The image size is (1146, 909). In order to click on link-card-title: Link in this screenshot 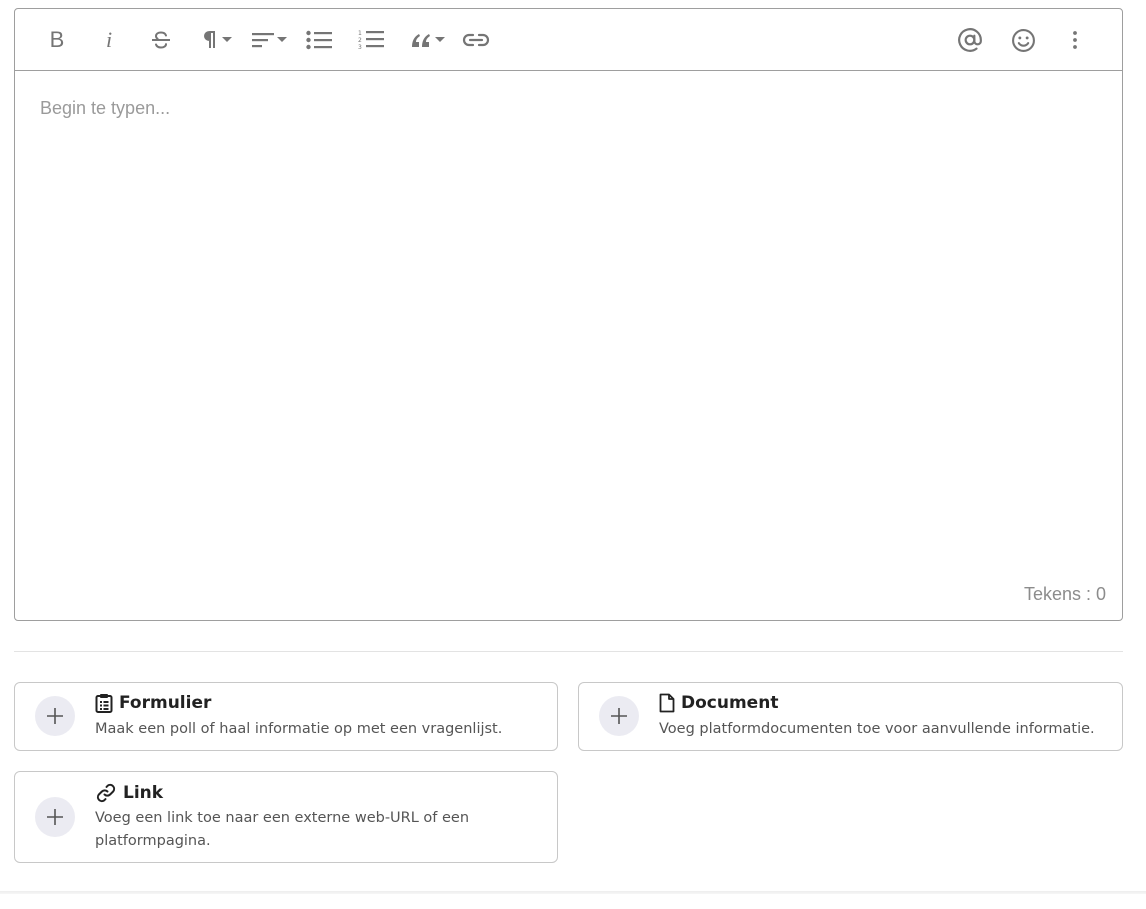, I will do `click(143, 793)`.